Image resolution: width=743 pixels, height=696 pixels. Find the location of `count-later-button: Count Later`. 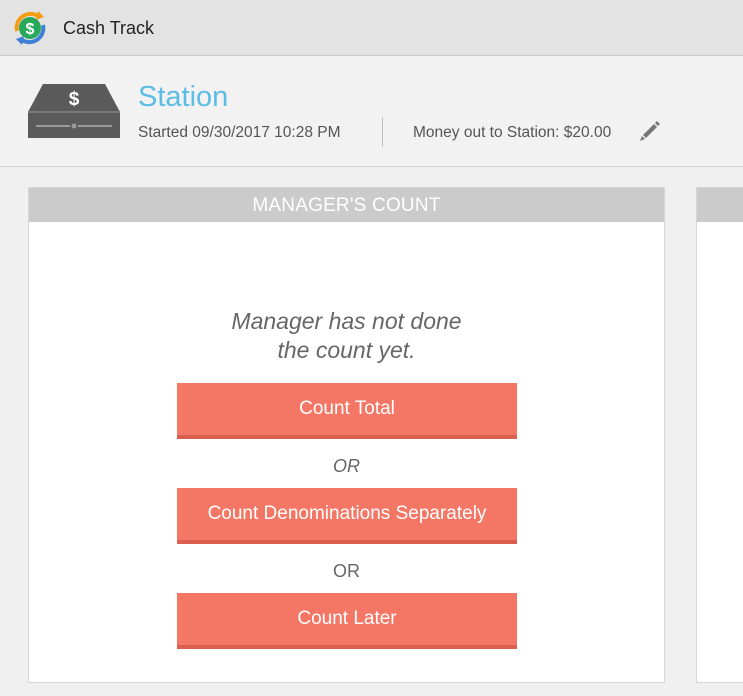

count-later-button: Count Later is located at coordinates (347, 621).